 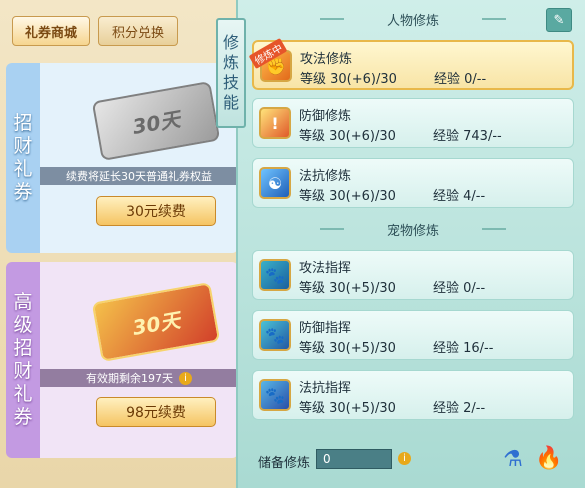 What do you see at coordinates (325, 116) in the screenshot?
I see `row-name: 防御修炼` at bounding box center [325, 116].